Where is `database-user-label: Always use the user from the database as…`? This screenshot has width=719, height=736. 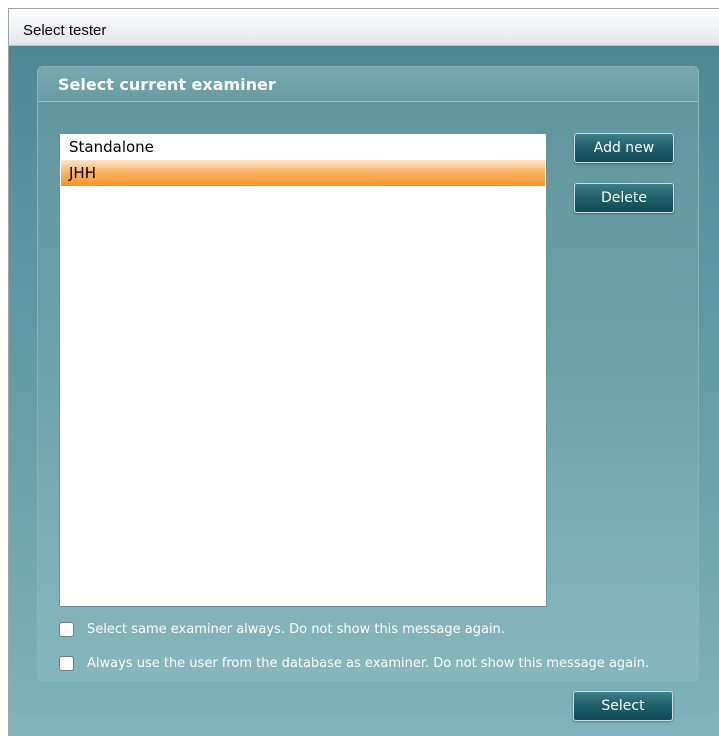 database-user-label: Always use the user from the database as… is located at coordinates (368, 664).